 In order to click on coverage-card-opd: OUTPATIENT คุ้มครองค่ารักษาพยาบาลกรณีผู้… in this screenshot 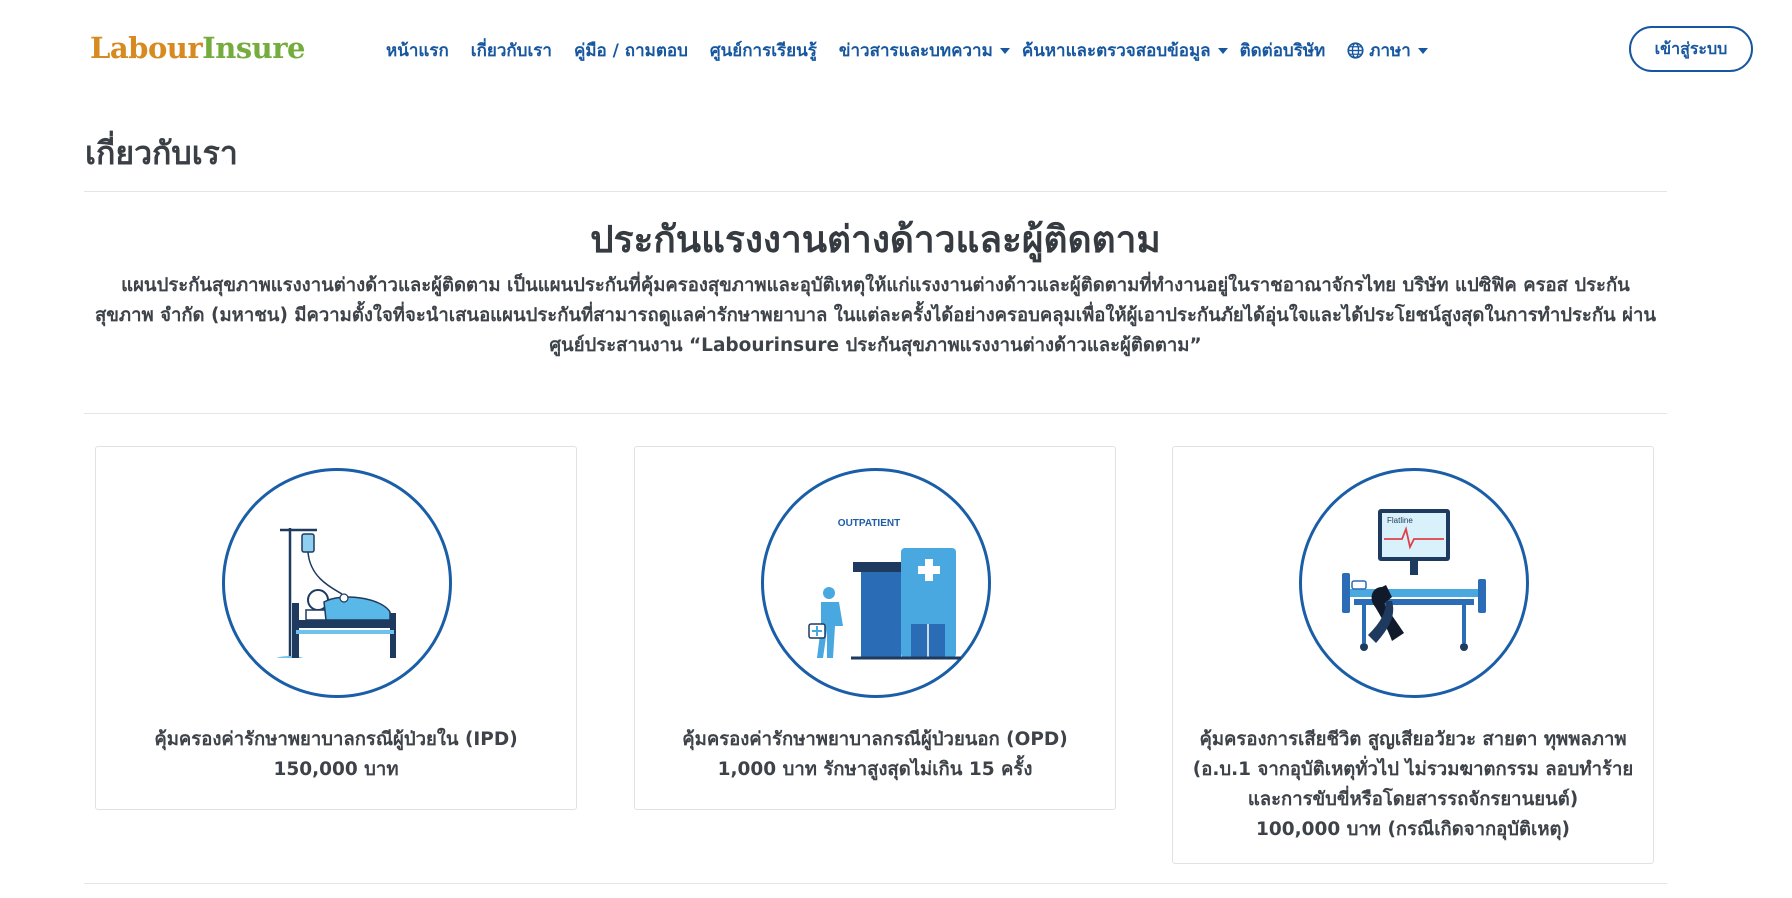, I will do `click(875, 628)`.